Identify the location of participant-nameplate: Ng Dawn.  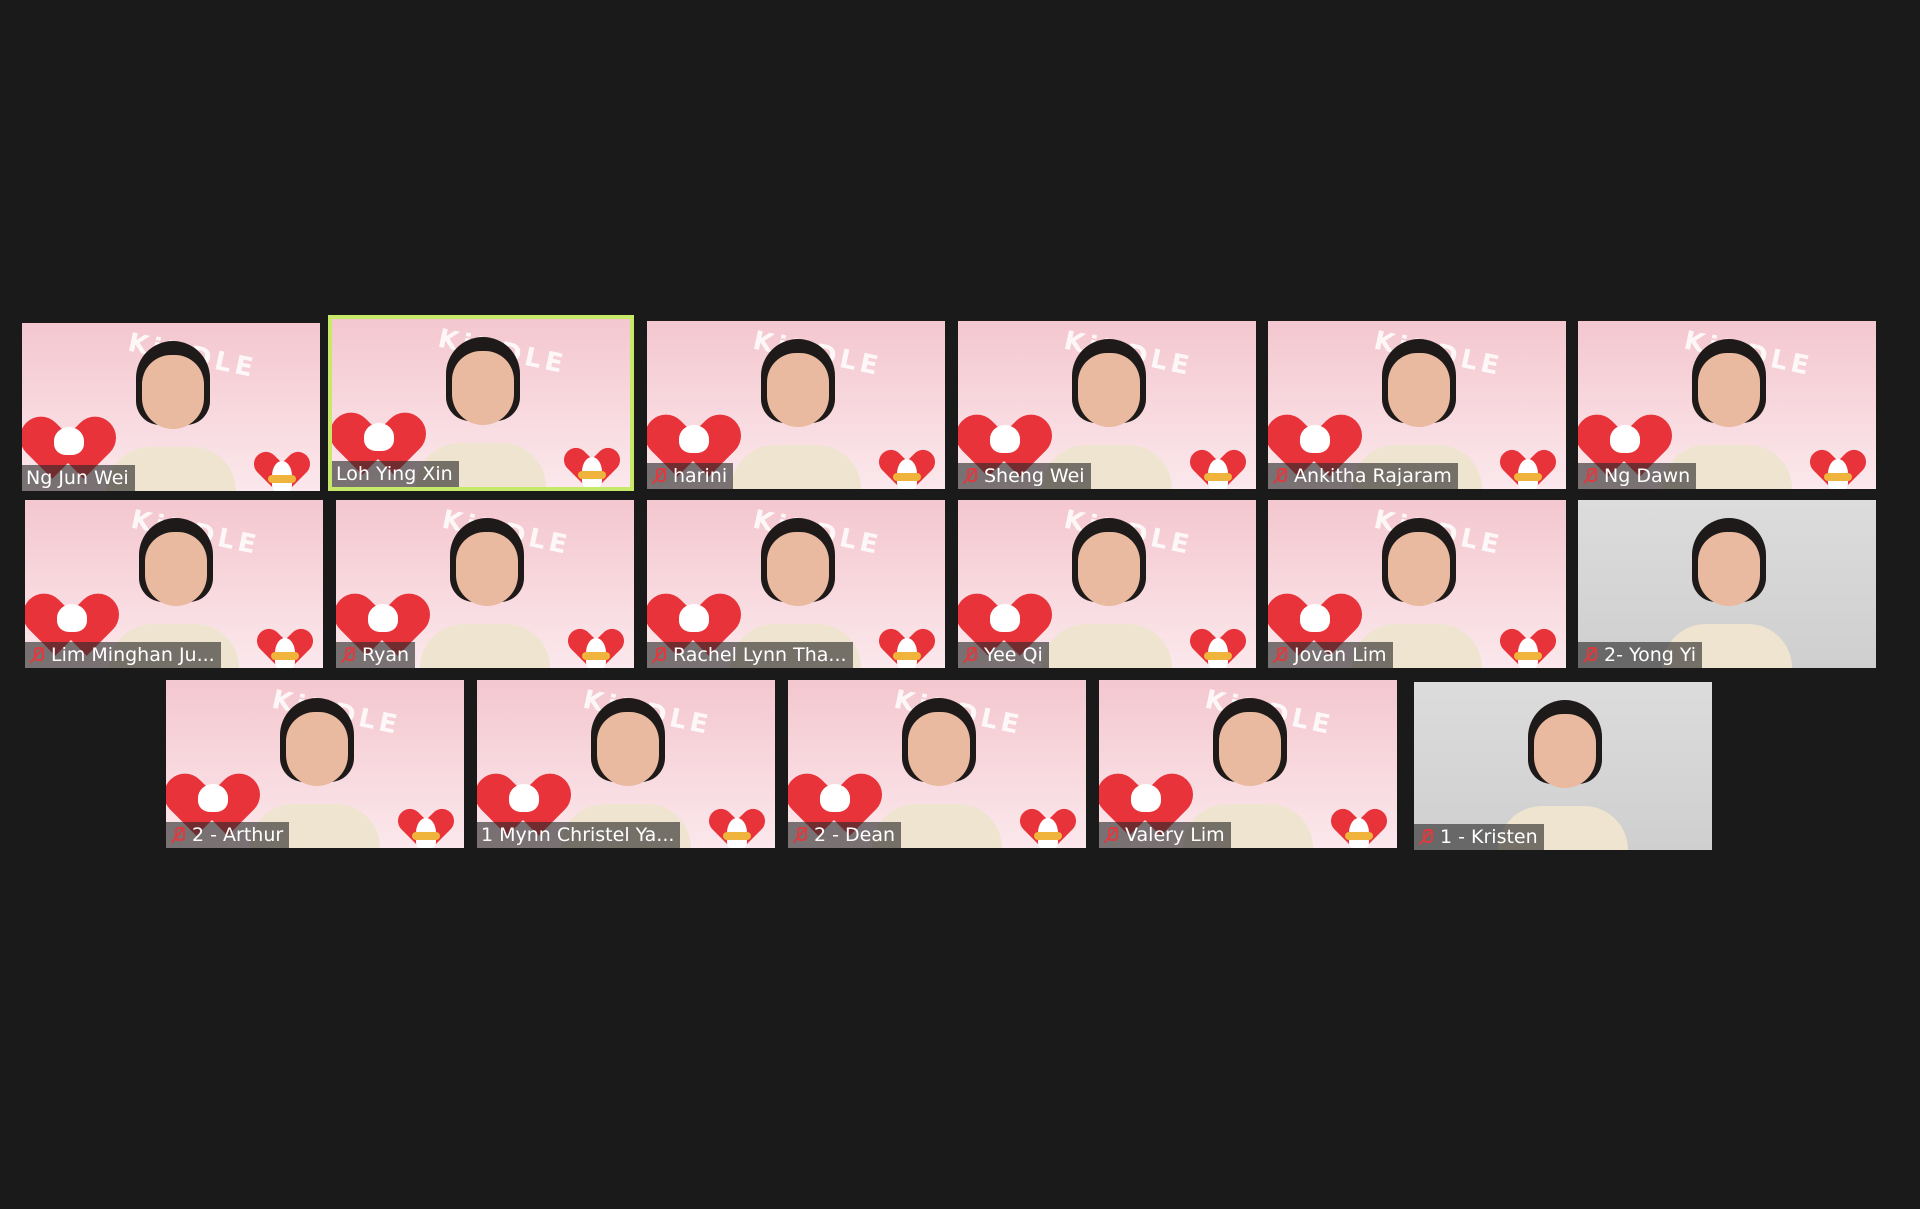
(1637, 476).